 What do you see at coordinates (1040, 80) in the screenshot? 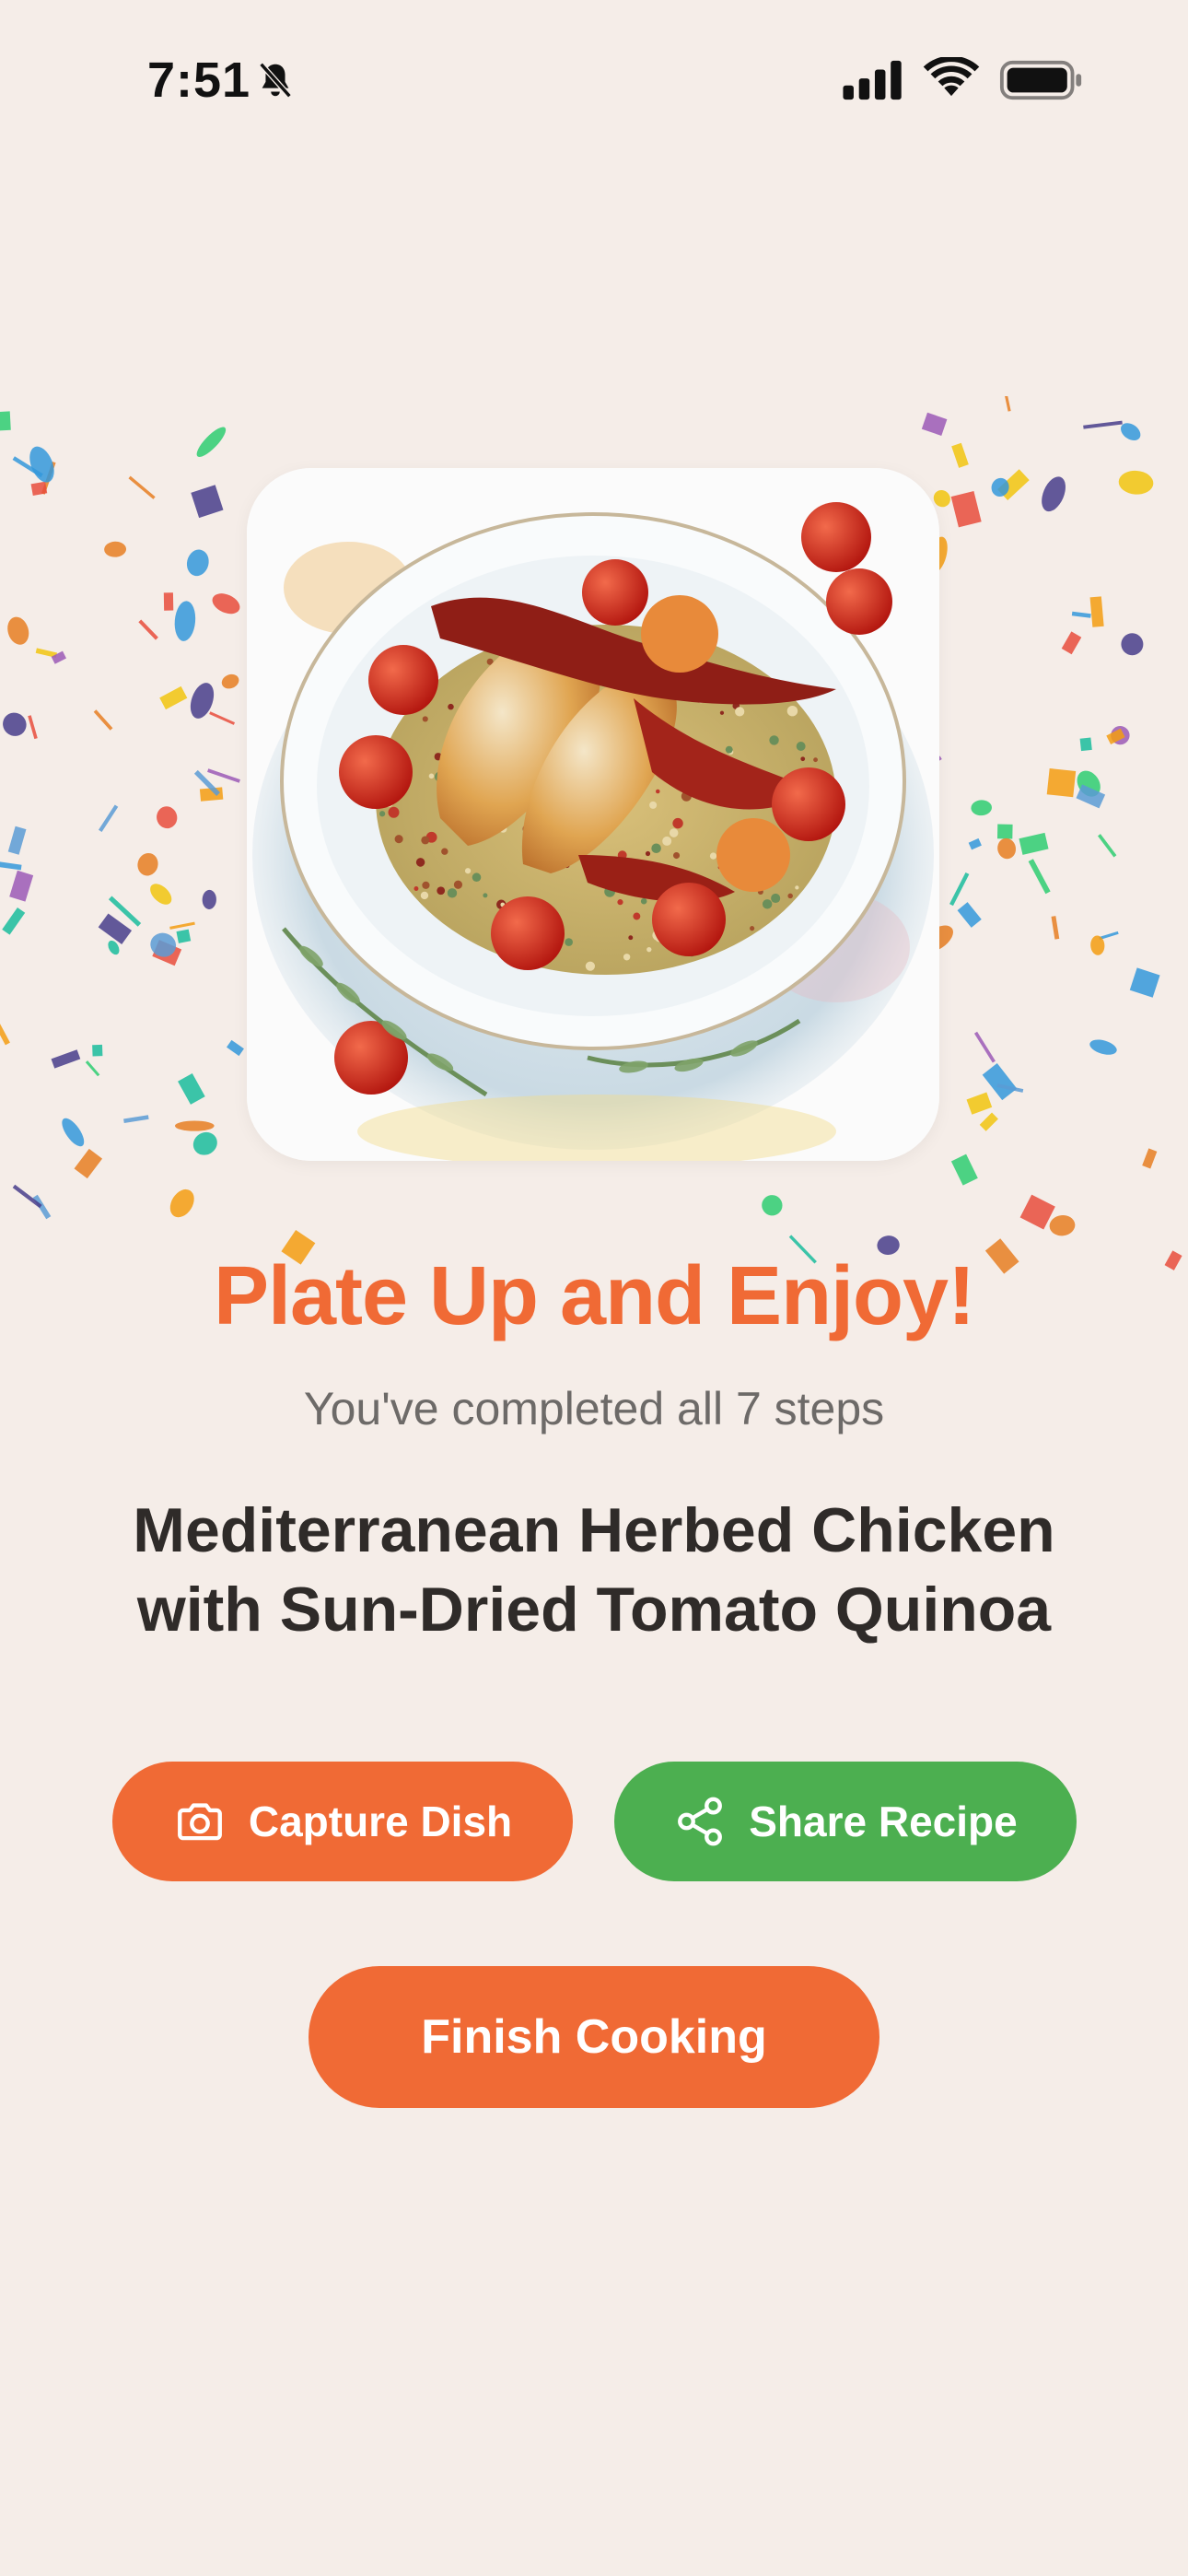
I see `battery-icon` at bounding box center [1040, 80].